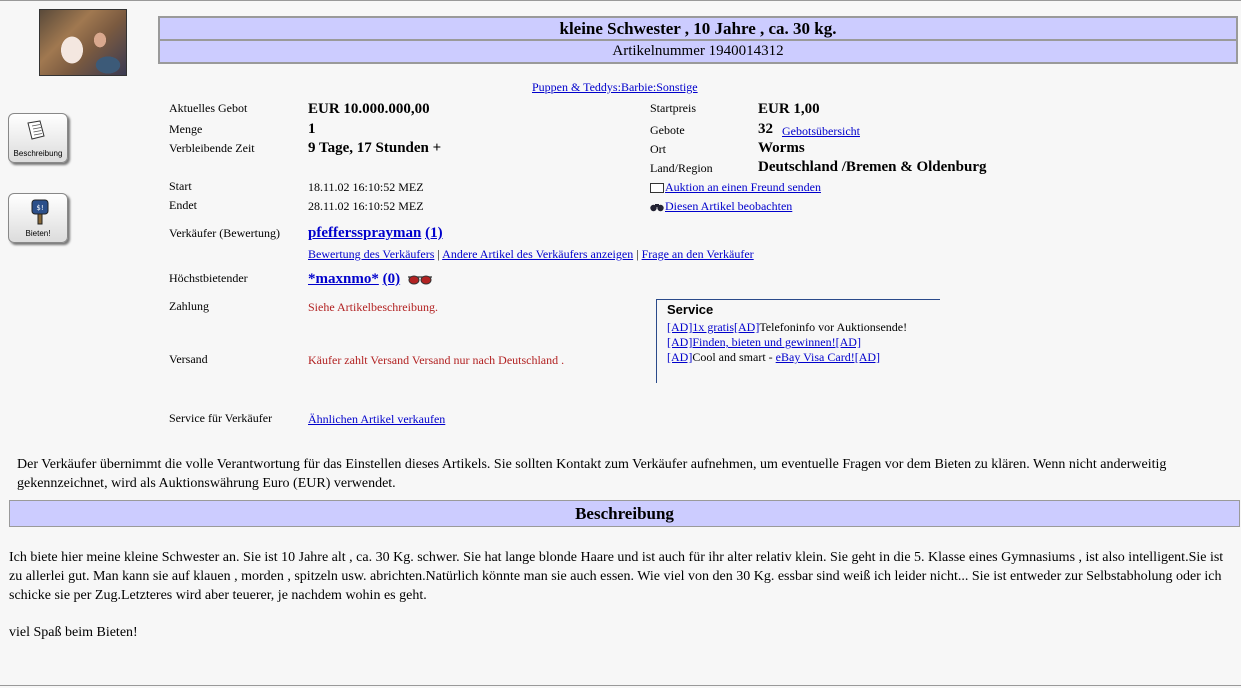 This screenshot has width=1241, height=688. Describe the element at coordinates (83, 42) in the screenshot. I see `item-thumbnail` at that location.